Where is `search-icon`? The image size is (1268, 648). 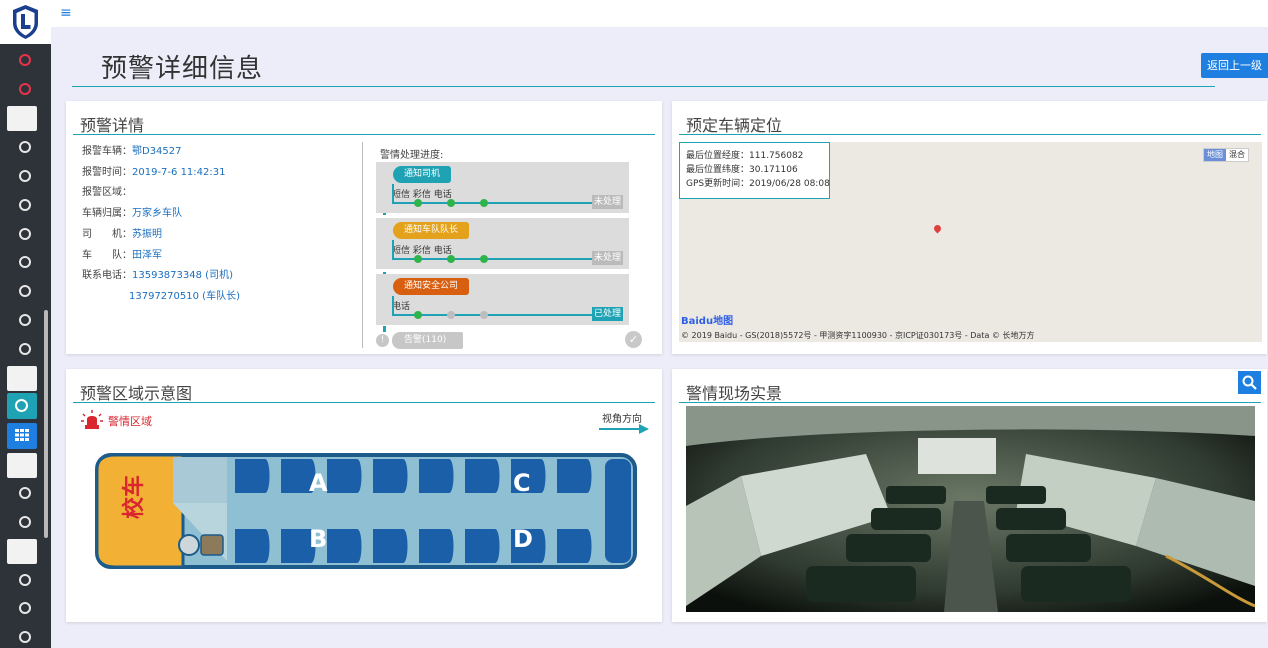 search-icon is located at coordinates (1249, 382).